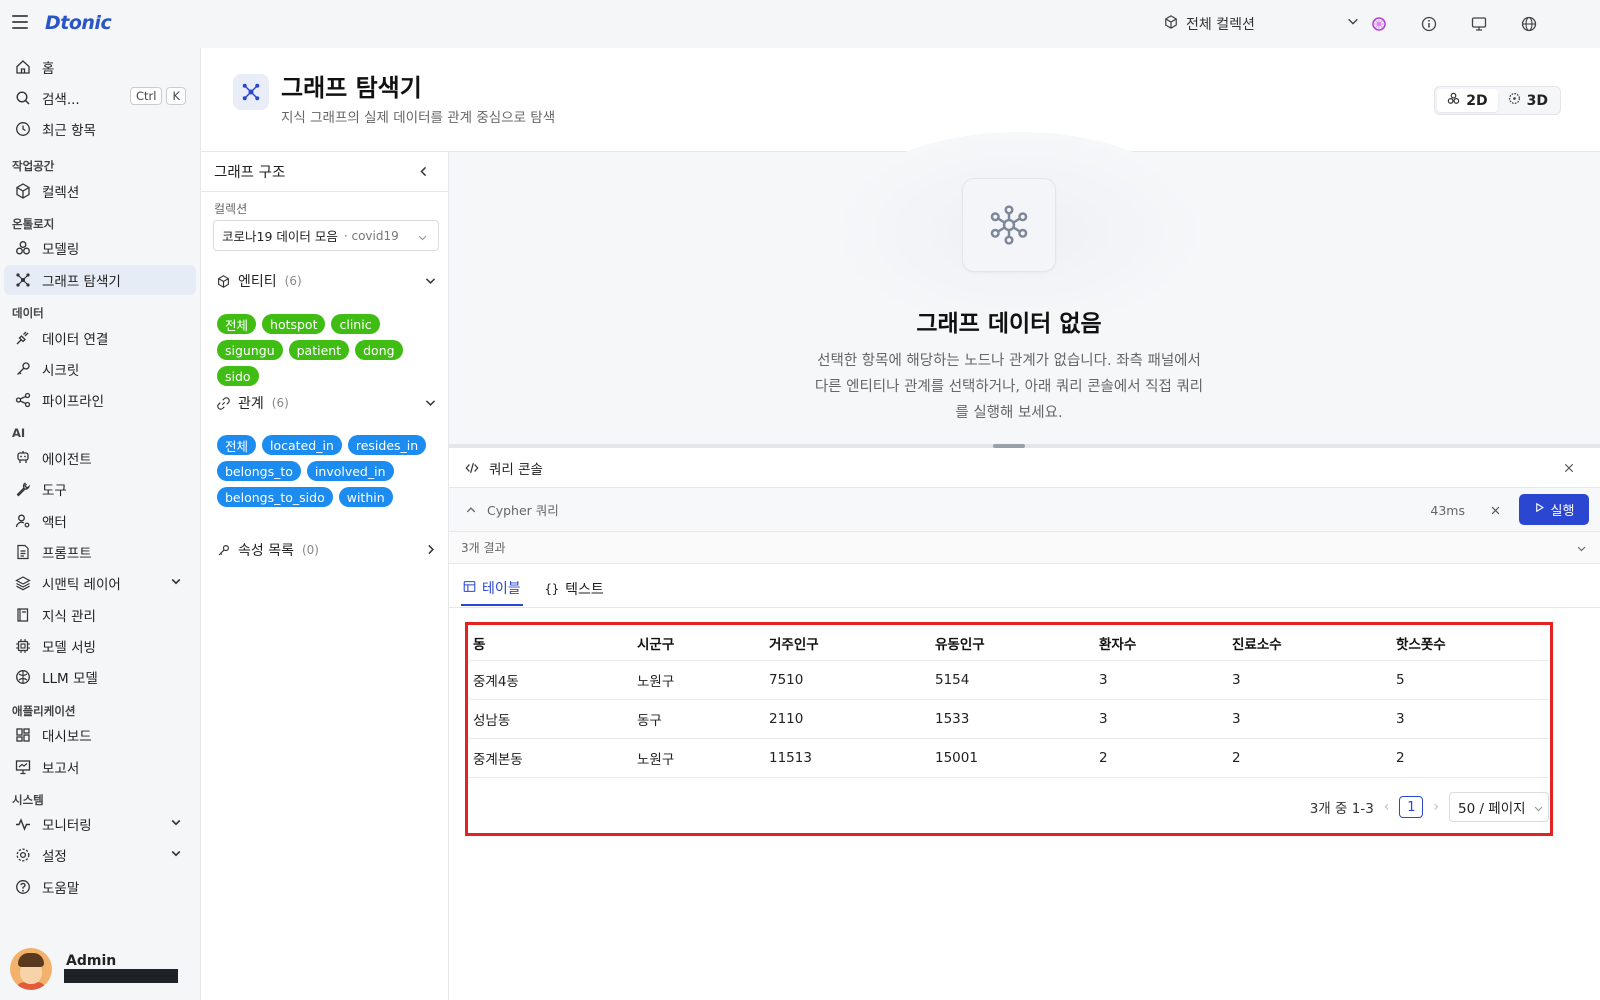 The height and width of the screenshot is (1000, 1600). I want to click on entity-tag-all: 전체, so click(237, 324).